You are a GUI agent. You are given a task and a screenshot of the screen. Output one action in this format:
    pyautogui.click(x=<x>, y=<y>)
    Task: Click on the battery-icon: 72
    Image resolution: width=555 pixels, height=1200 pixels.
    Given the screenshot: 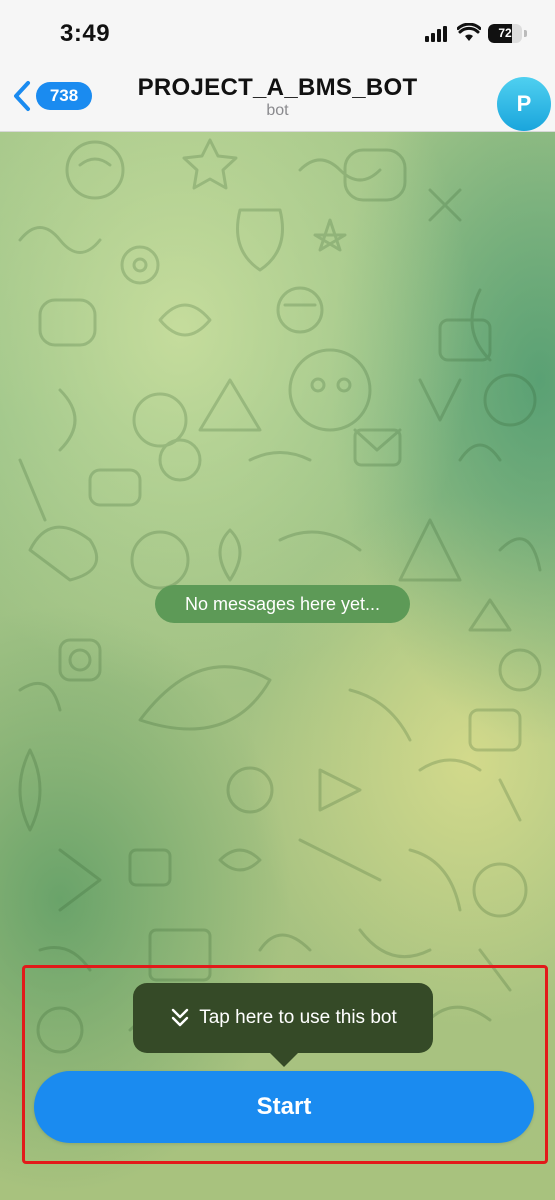 What is the action you would take?
    pyautogui.click(x=505, y=33)
    